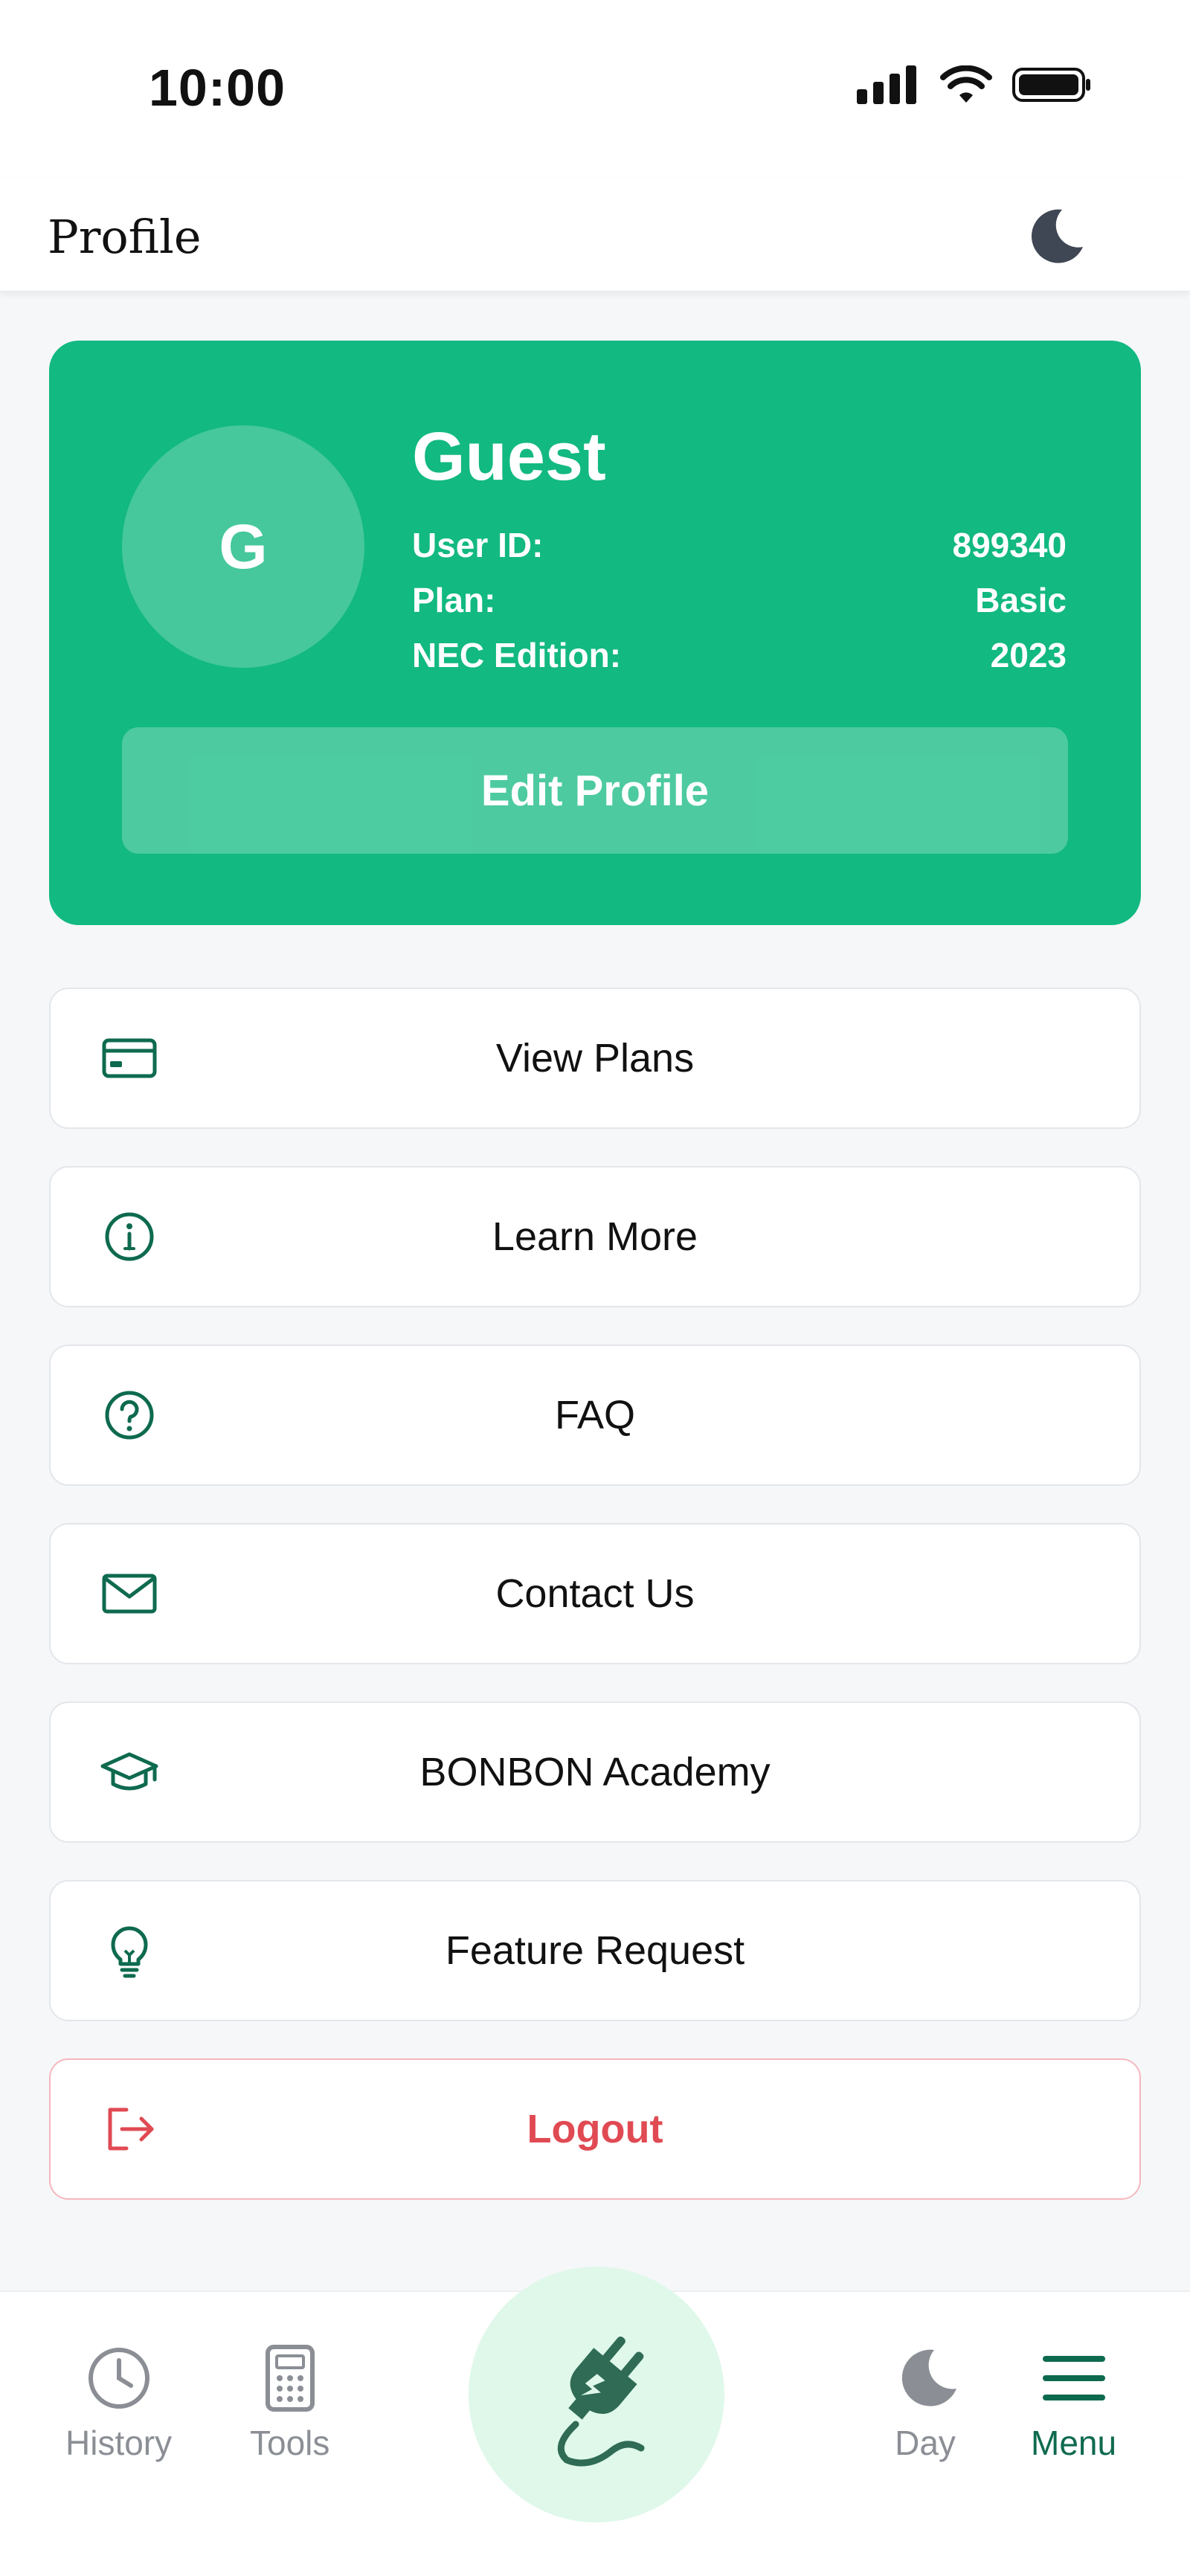 The image size is (1190, 2576). I want to click on menu-item-label: Feature Request, so click(595, 1950).